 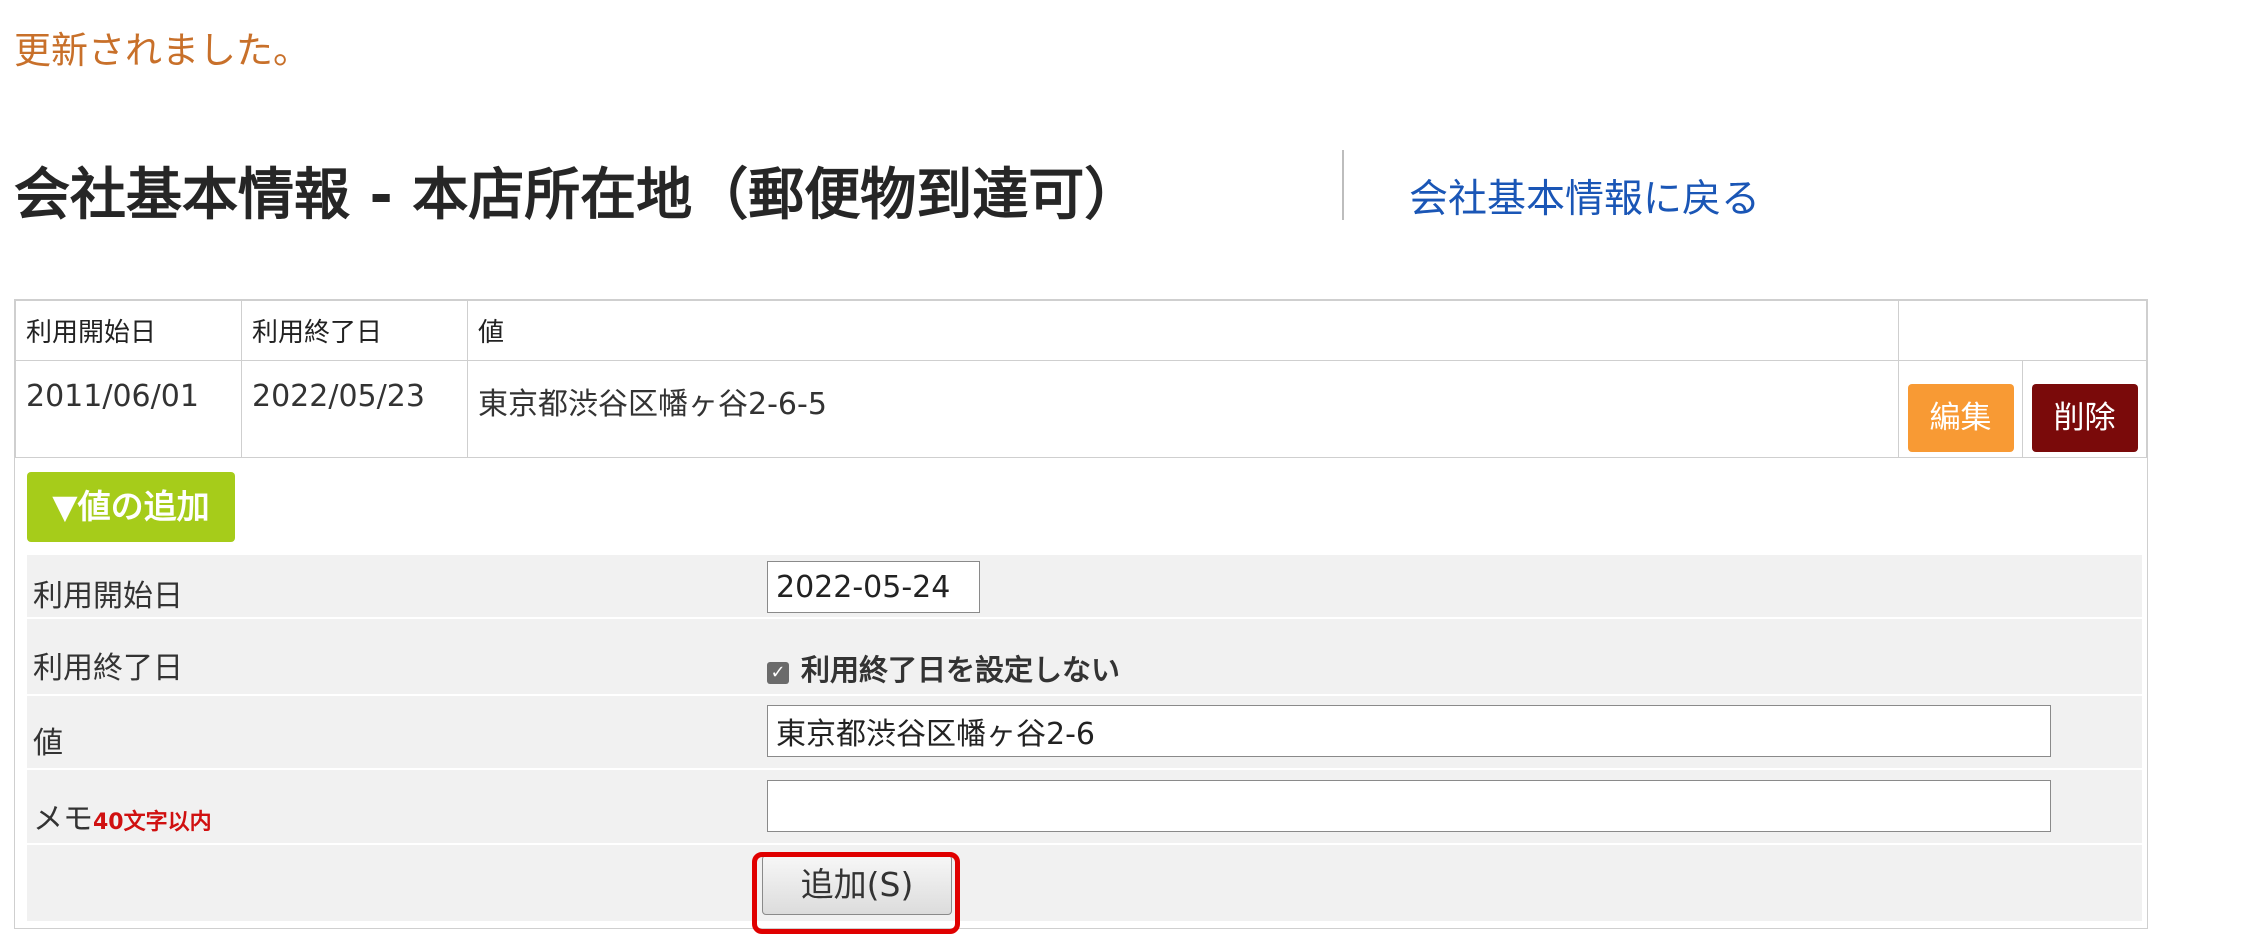 What do you see at coordinates (48, 743) in the screenshot?
I see `value-label: 値` at bounding box center [48, 743].